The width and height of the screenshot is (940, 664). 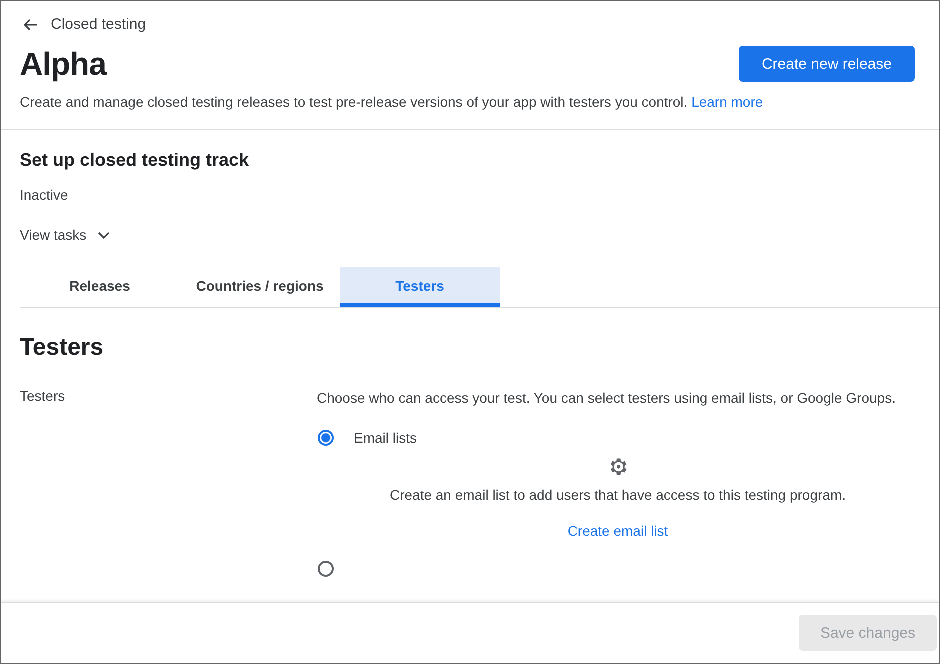 What do you see at coordinates (386, 438) in the screenshot?
I see `radio-label: Email lists` at bounding box center [386, 438].